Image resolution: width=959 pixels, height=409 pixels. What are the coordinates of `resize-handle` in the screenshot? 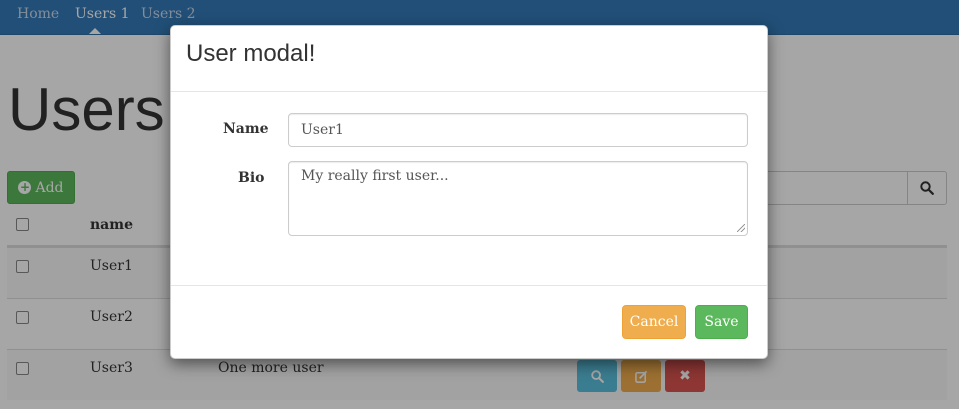 It's located at (741, 228).